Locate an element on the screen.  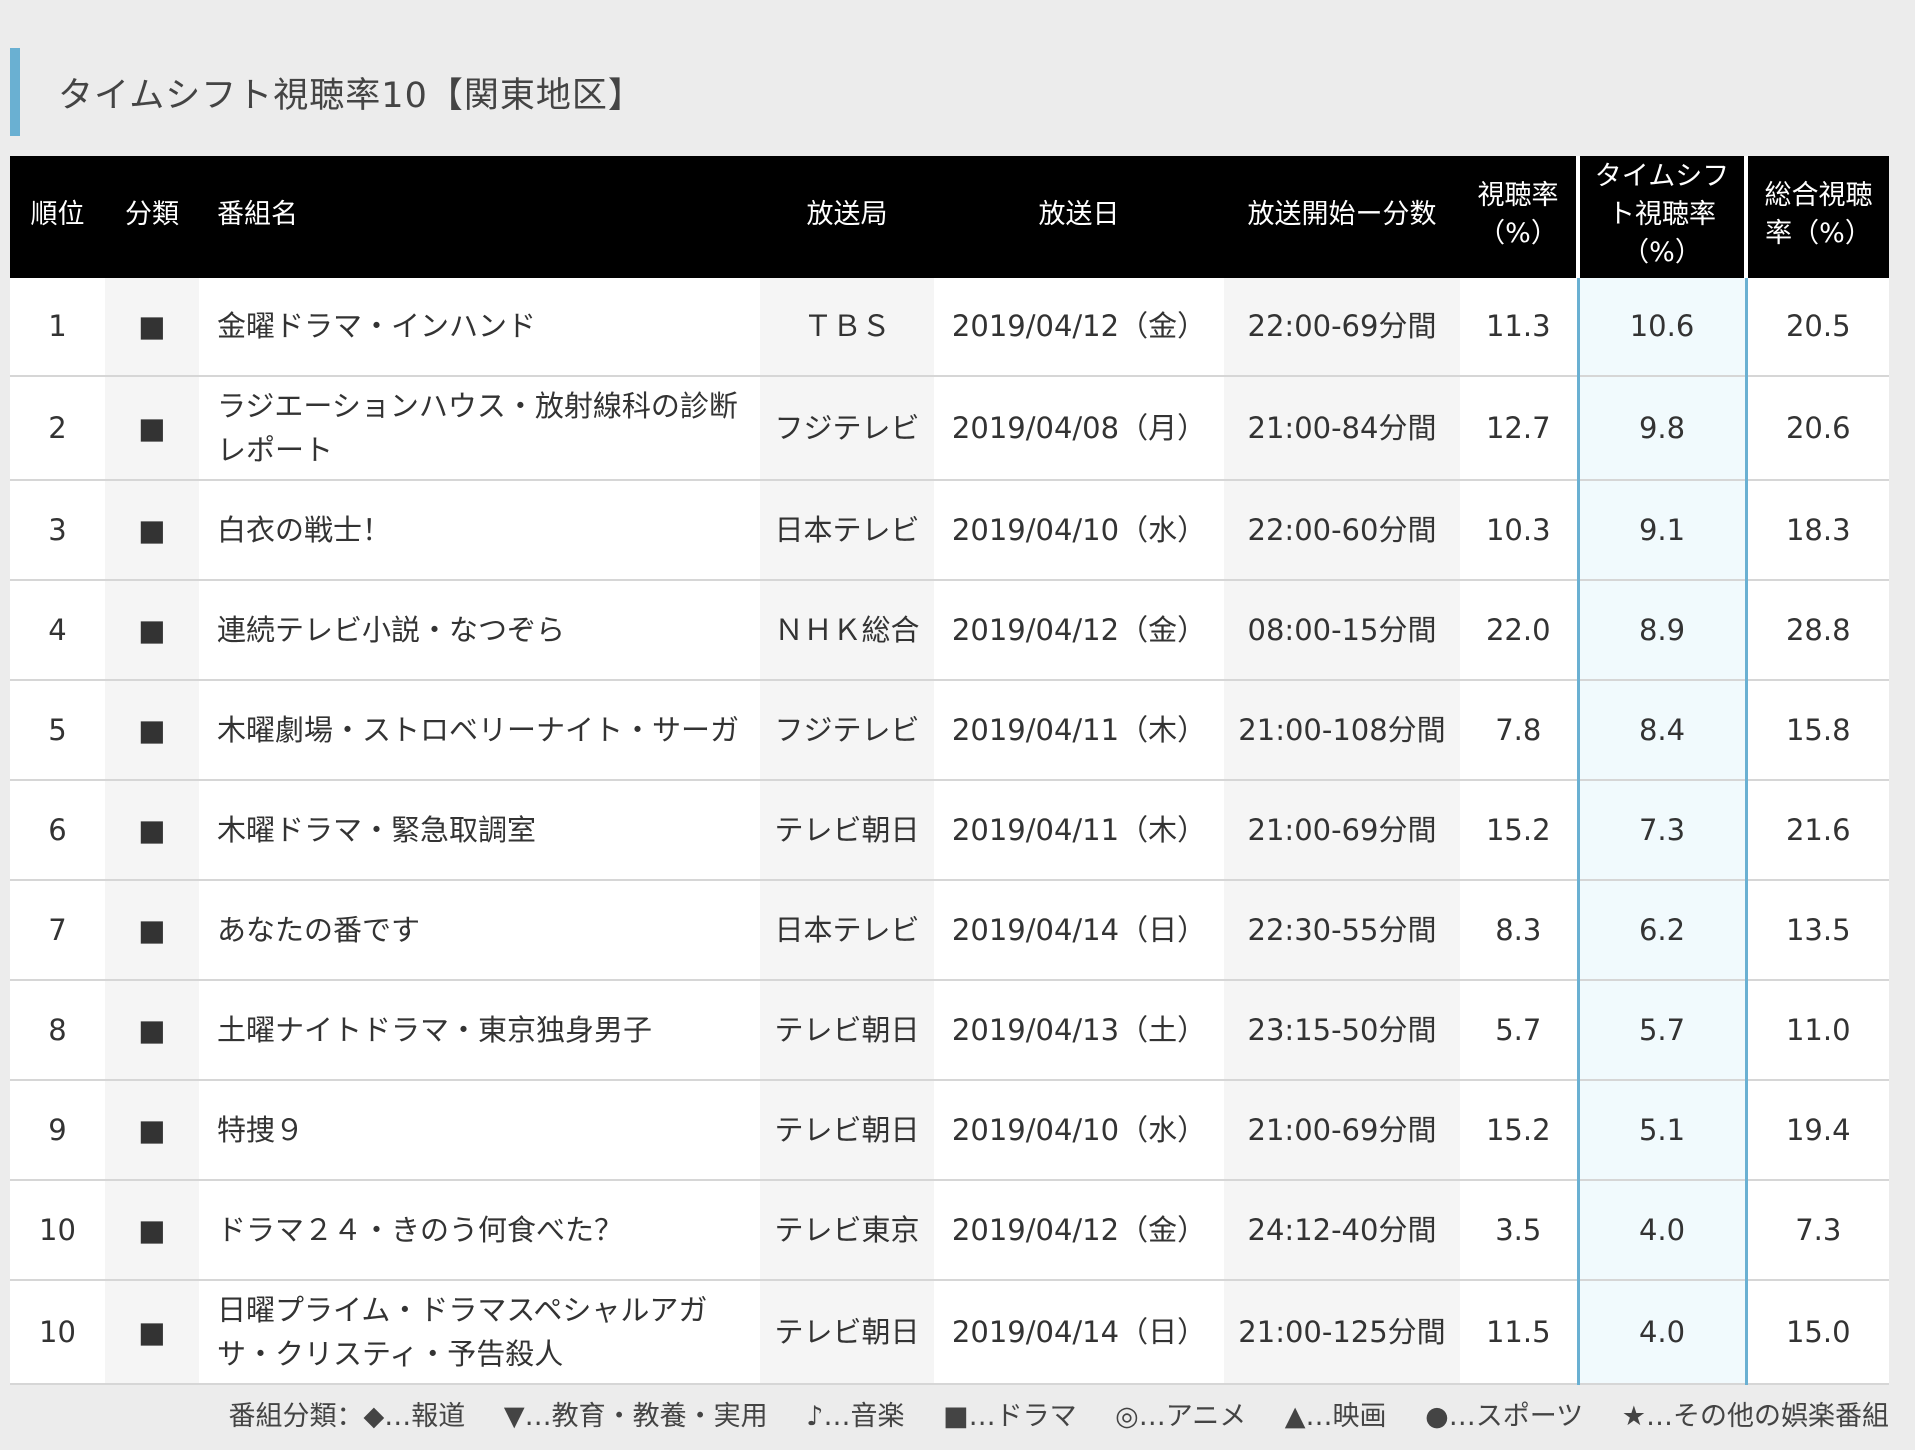
rating-cell: 7.8 is located at coordinates (1519, 730).